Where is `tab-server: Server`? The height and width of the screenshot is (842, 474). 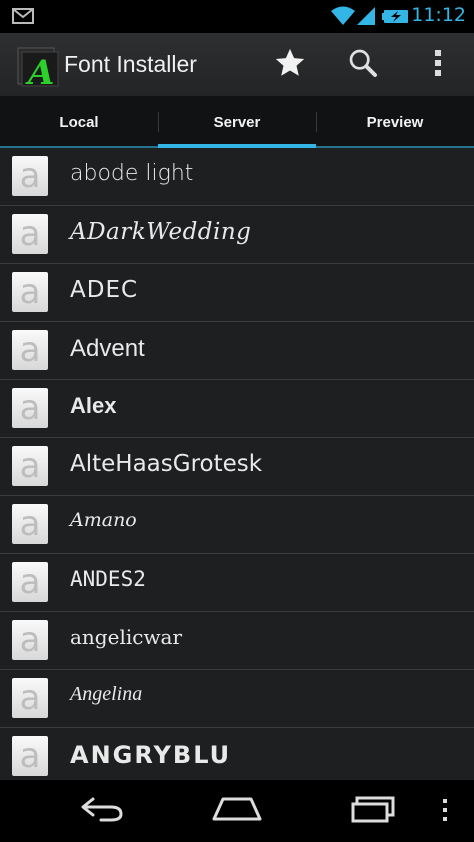 tab-server: Server is located at coordinates (237, 122).